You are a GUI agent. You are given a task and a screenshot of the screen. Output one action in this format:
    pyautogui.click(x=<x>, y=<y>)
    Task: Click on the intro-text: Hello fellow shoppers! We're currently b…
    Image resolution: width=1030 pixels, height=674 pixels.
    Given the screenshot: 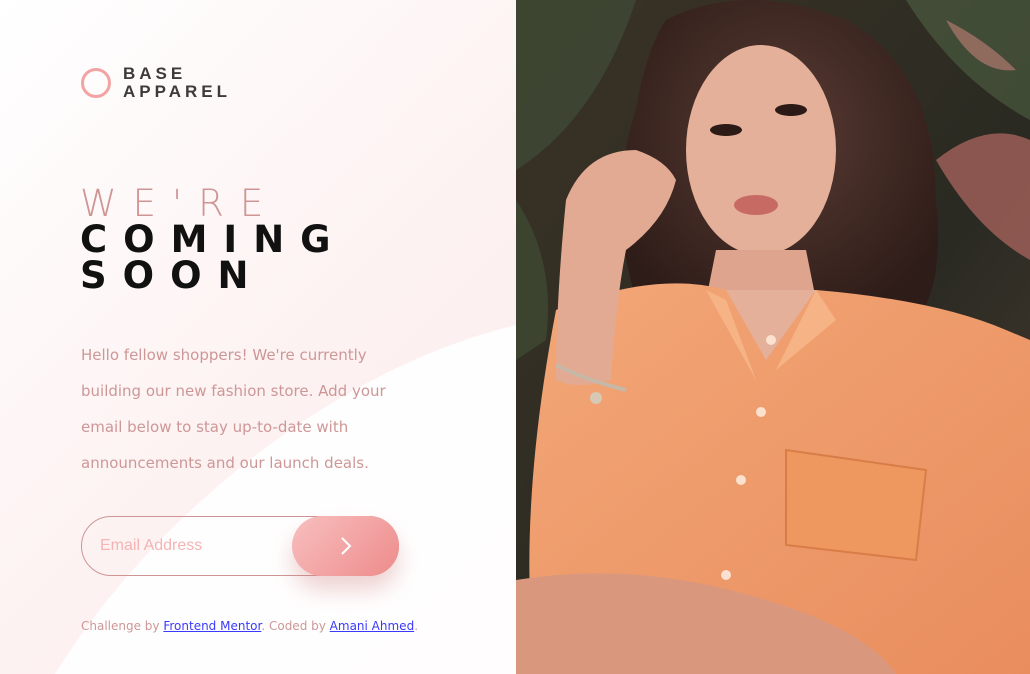 What is the action you would take?
    pyautogui.click(x=233, y=409)
    